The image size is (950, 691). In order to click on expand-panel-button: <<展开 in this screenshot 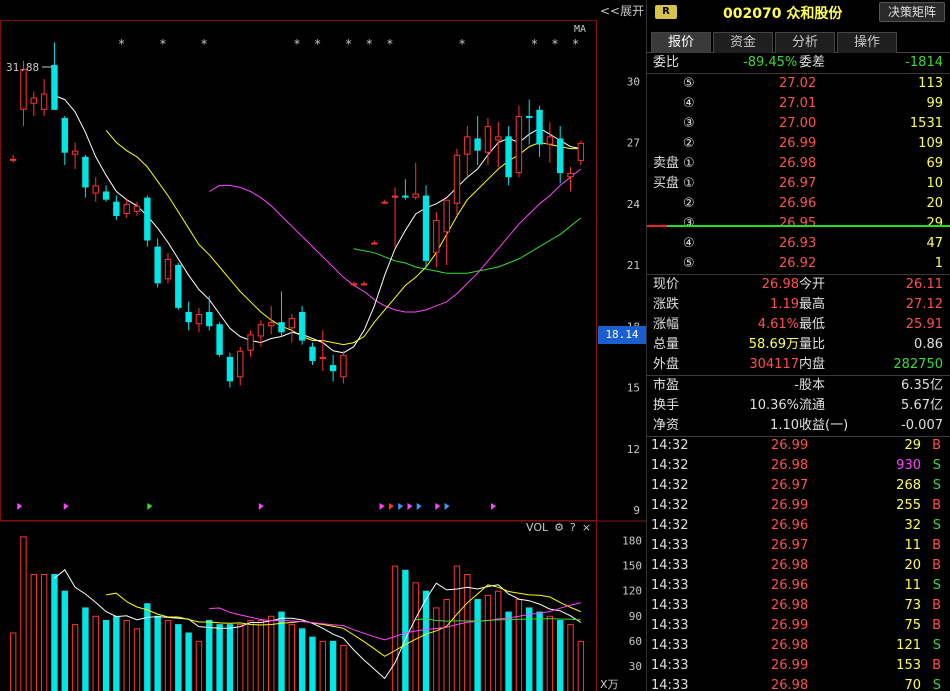, I will do `click(622, 10)`.